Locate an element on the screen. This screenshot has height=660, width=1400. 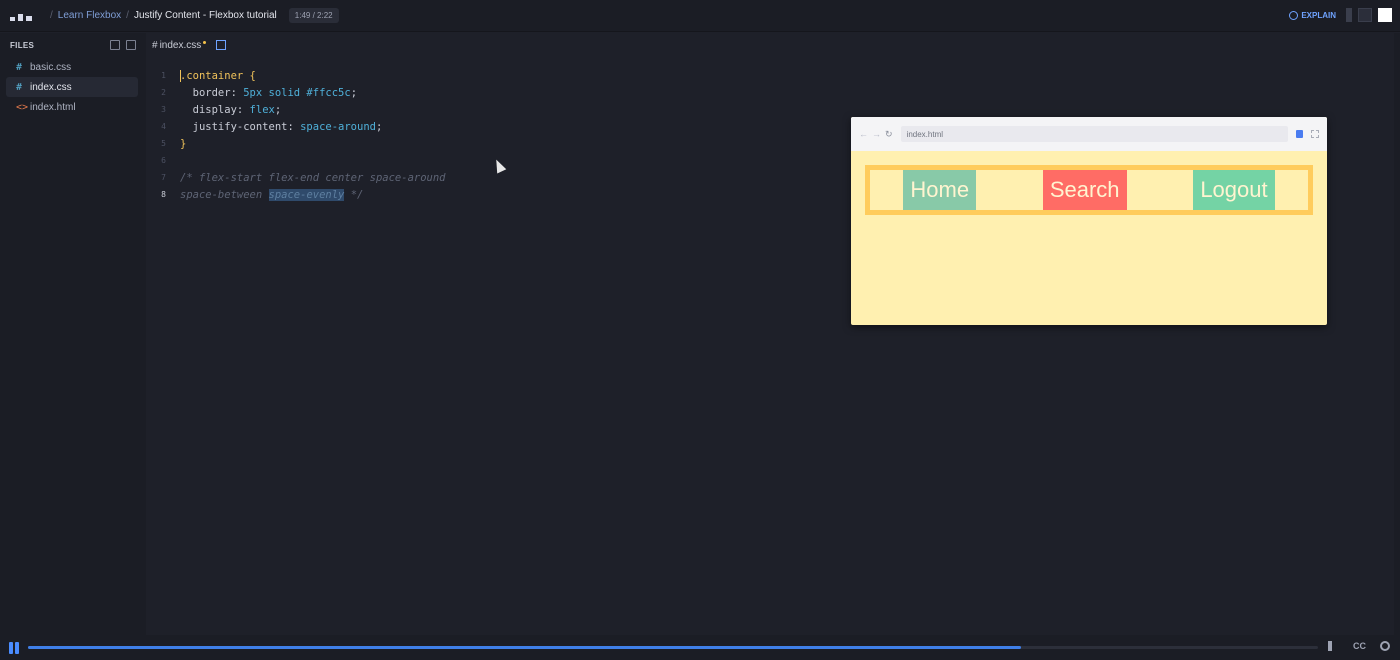
line-number: 6 is located at coordinates (163, 160).